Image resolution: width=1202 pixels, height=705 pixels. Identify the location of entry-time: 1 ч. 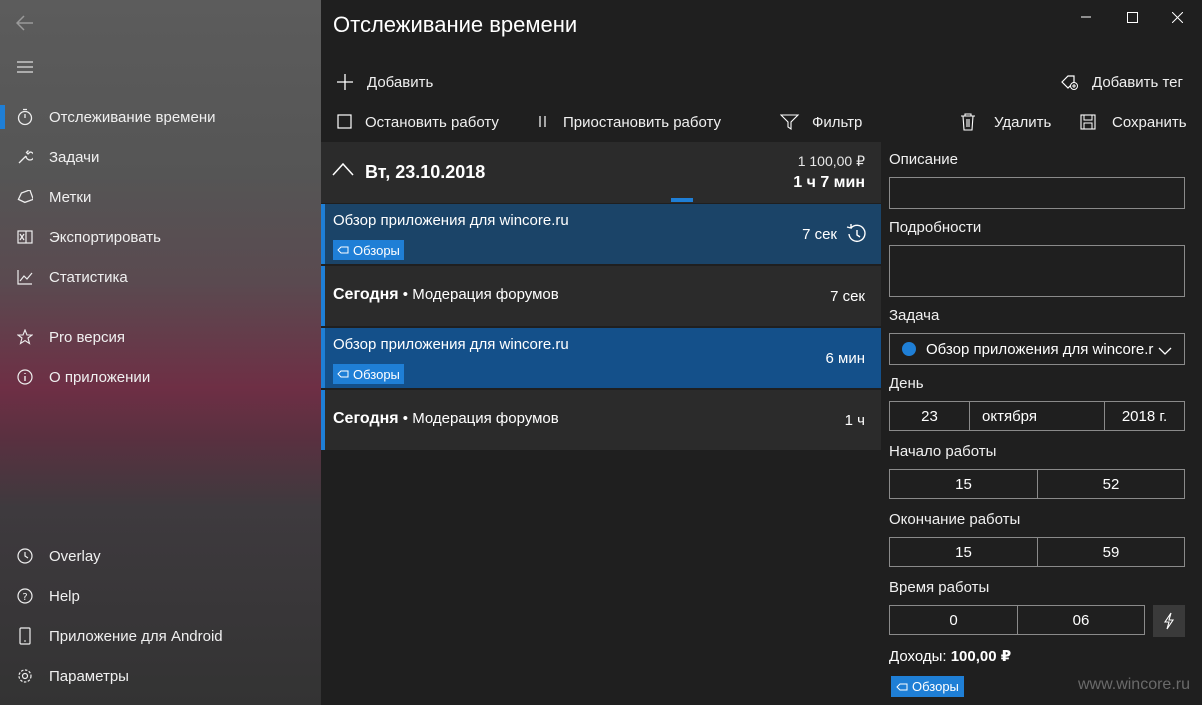
(854, 420).